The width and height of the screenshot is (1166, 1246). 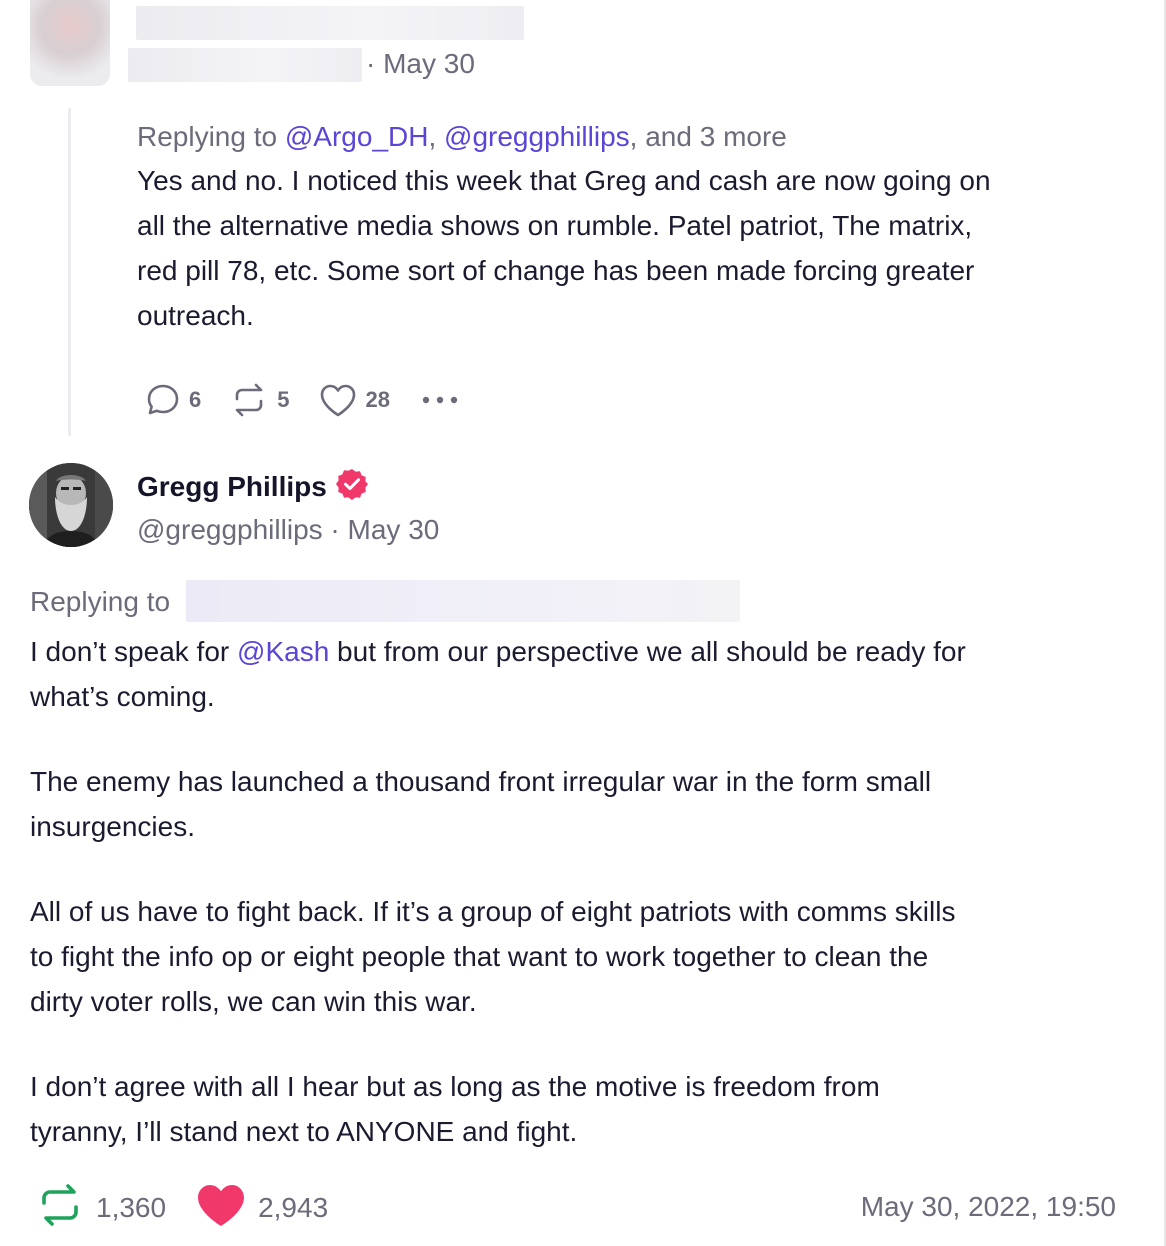 I want to click on repost-count: 5, so click(x=283, y=399).